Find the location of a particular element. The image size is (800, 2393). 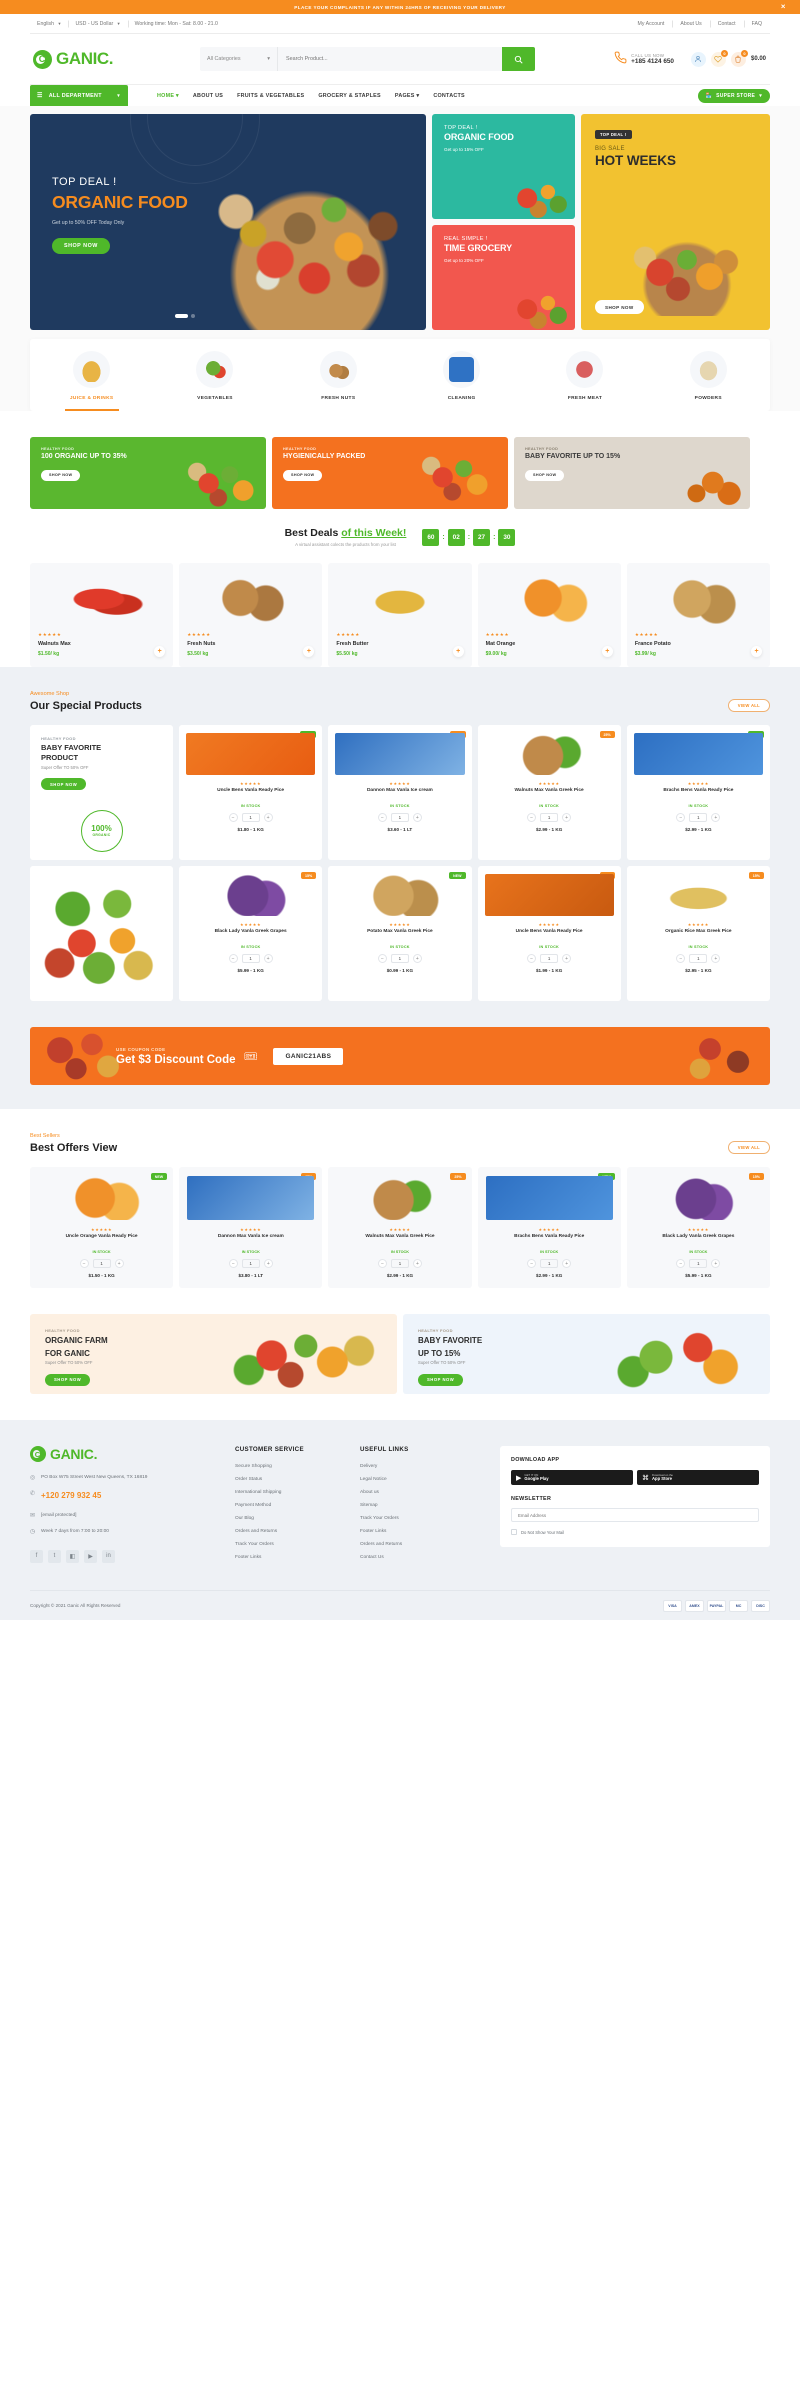

topbar-link-about-us: About Us is located at coordinates (690, 24).